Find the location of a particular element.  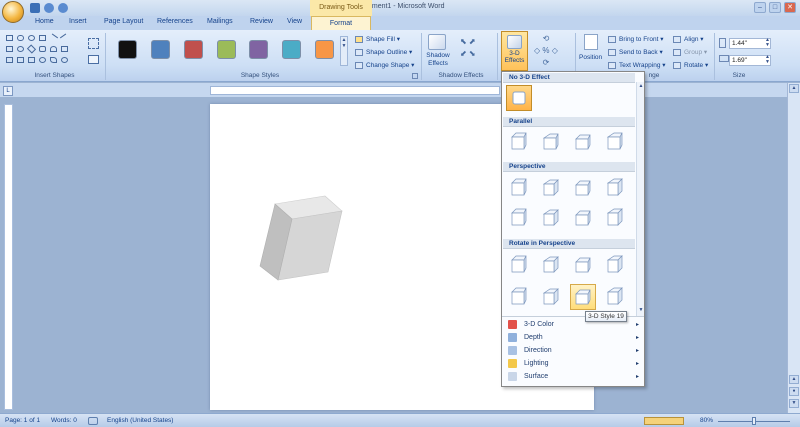

right-arrow-shape-icon is located at coordinates (20, 60).